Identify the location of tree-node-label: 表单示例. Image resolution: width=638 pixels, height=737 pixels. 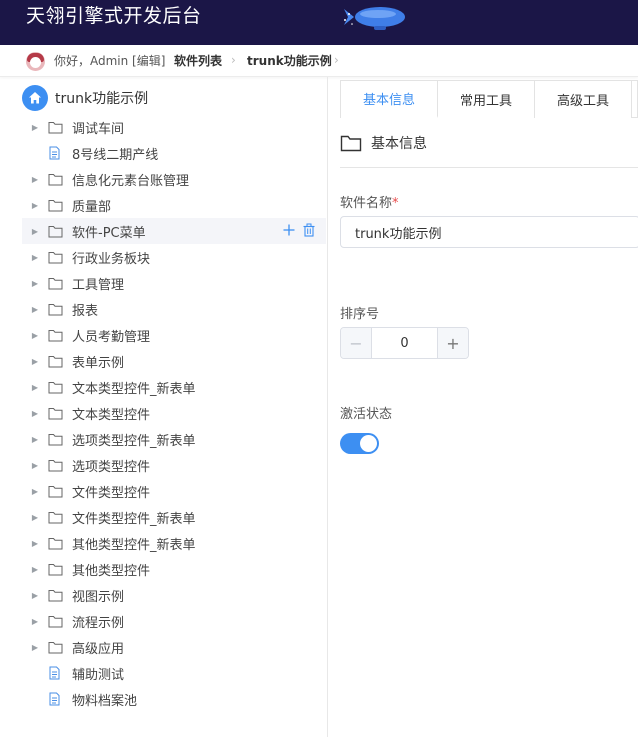
(98, 363).